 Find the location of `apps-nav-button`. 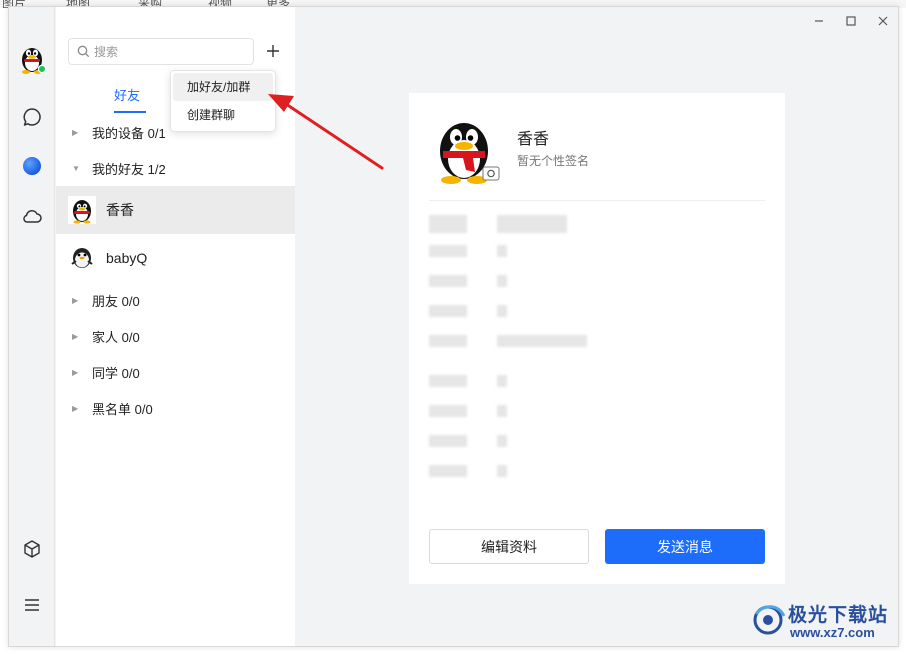

apps-nav-button is located at coordinates (32, 549).